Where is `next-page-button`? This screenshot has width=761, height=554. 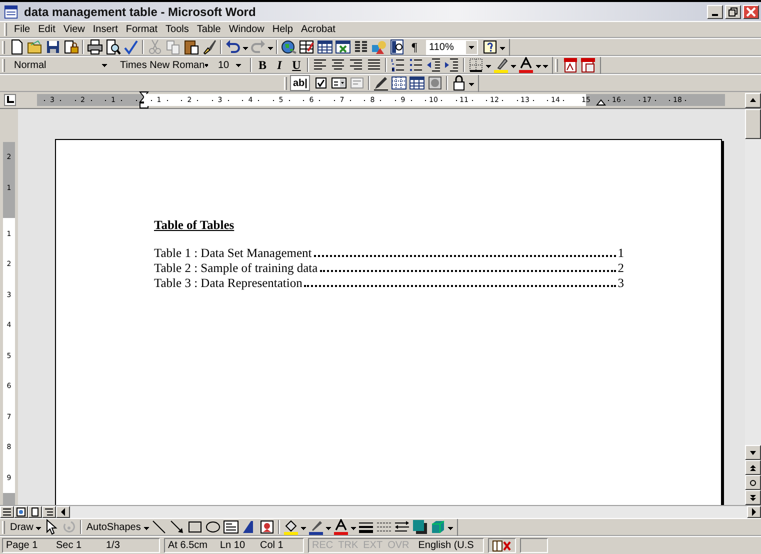
next-page-button is located at coordinates (753, 497).